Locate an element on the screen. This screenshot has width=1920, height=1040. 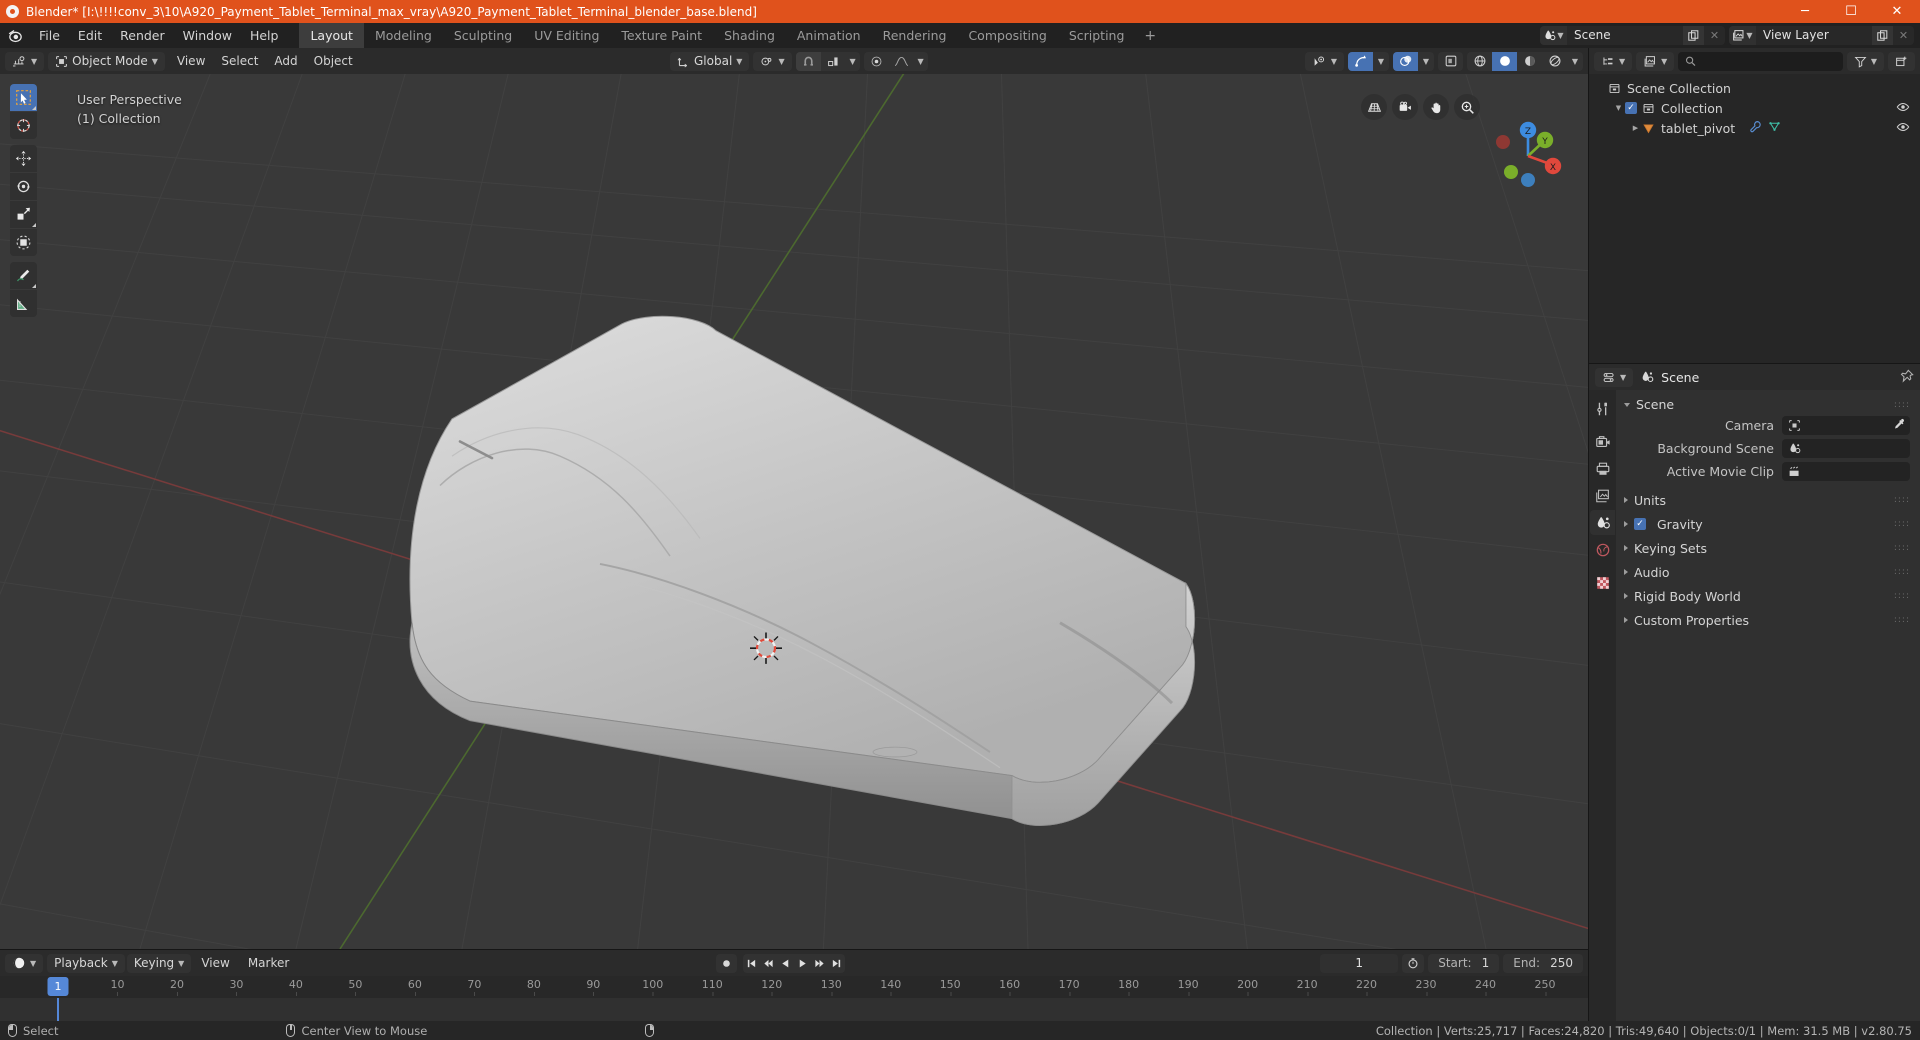
magnet-icon is located at coordinates (808, 61).